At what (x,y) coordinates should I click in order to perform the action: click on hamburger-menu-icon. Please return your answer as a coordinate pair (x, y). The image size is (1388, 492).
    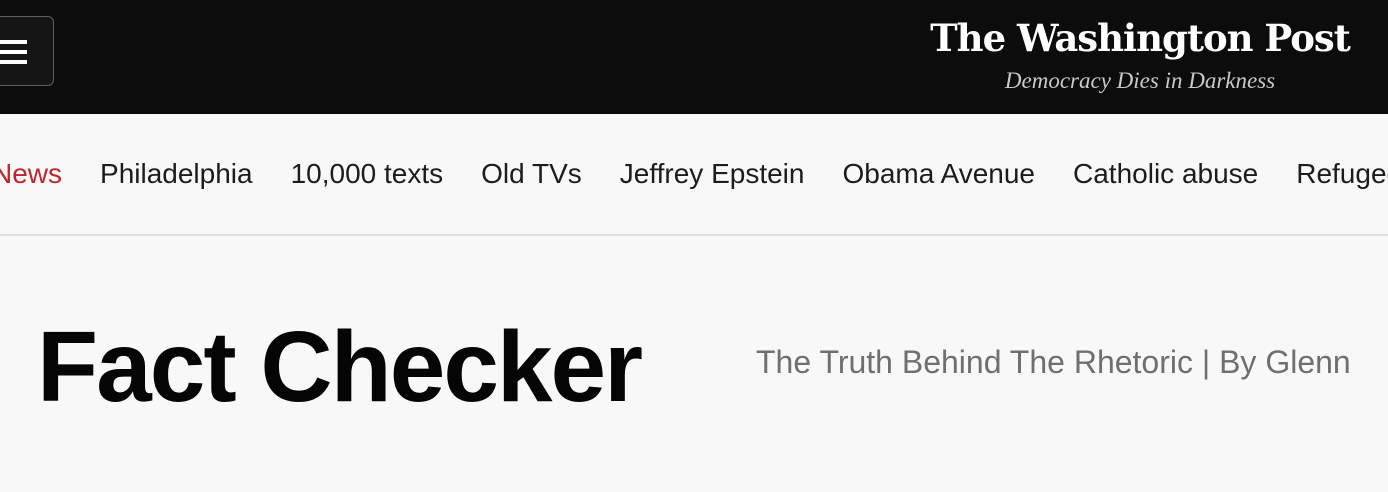
    Looking at the image, I should click on (13, 52).